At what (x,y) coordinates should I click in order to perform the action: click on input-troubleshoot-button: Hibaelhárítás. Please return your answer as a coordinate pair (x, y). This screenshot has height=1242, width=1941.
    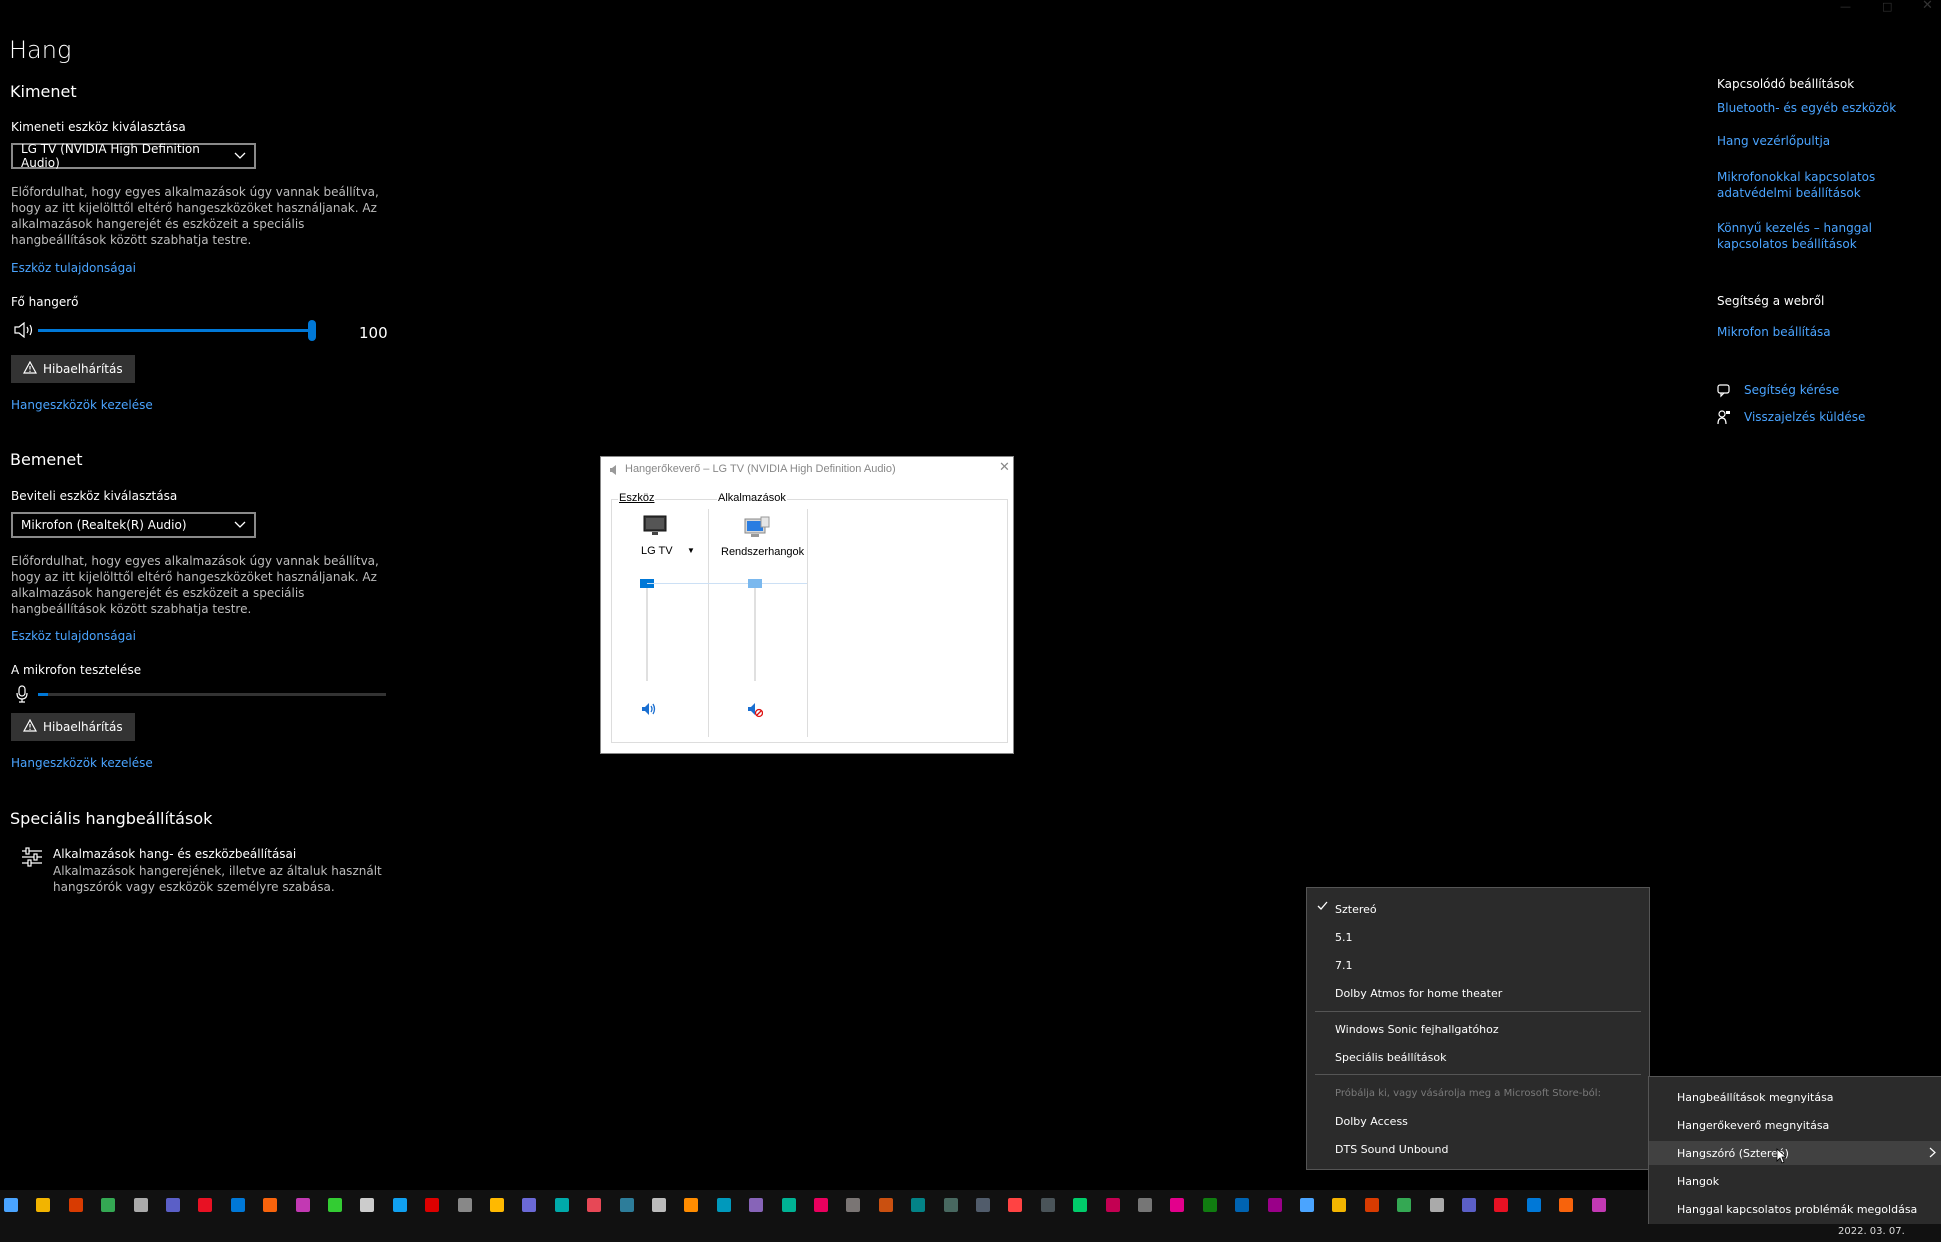
    Looking at the image, I should click on (73, 727).